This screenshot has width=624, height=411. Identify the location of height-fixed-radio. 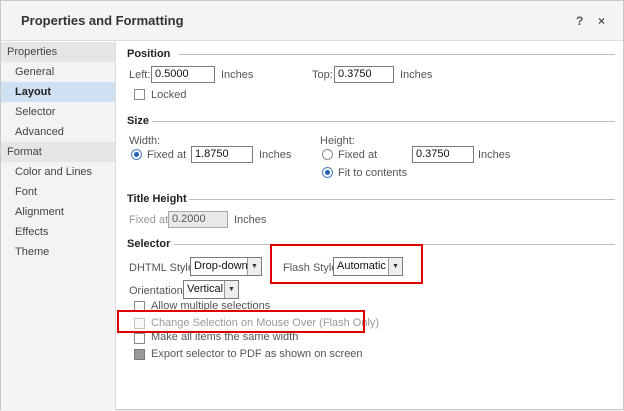
(327, 154).